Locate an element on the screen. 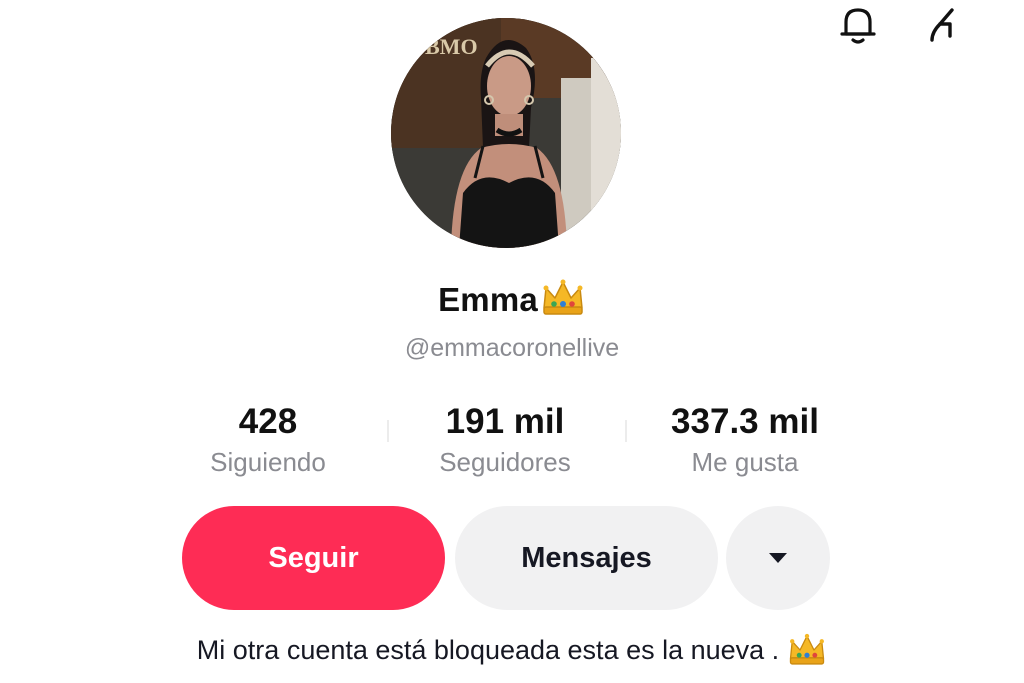 The width and height of the screenshot is (1024, 683). follow-button: Seguir is located at coordinates (313, 558).